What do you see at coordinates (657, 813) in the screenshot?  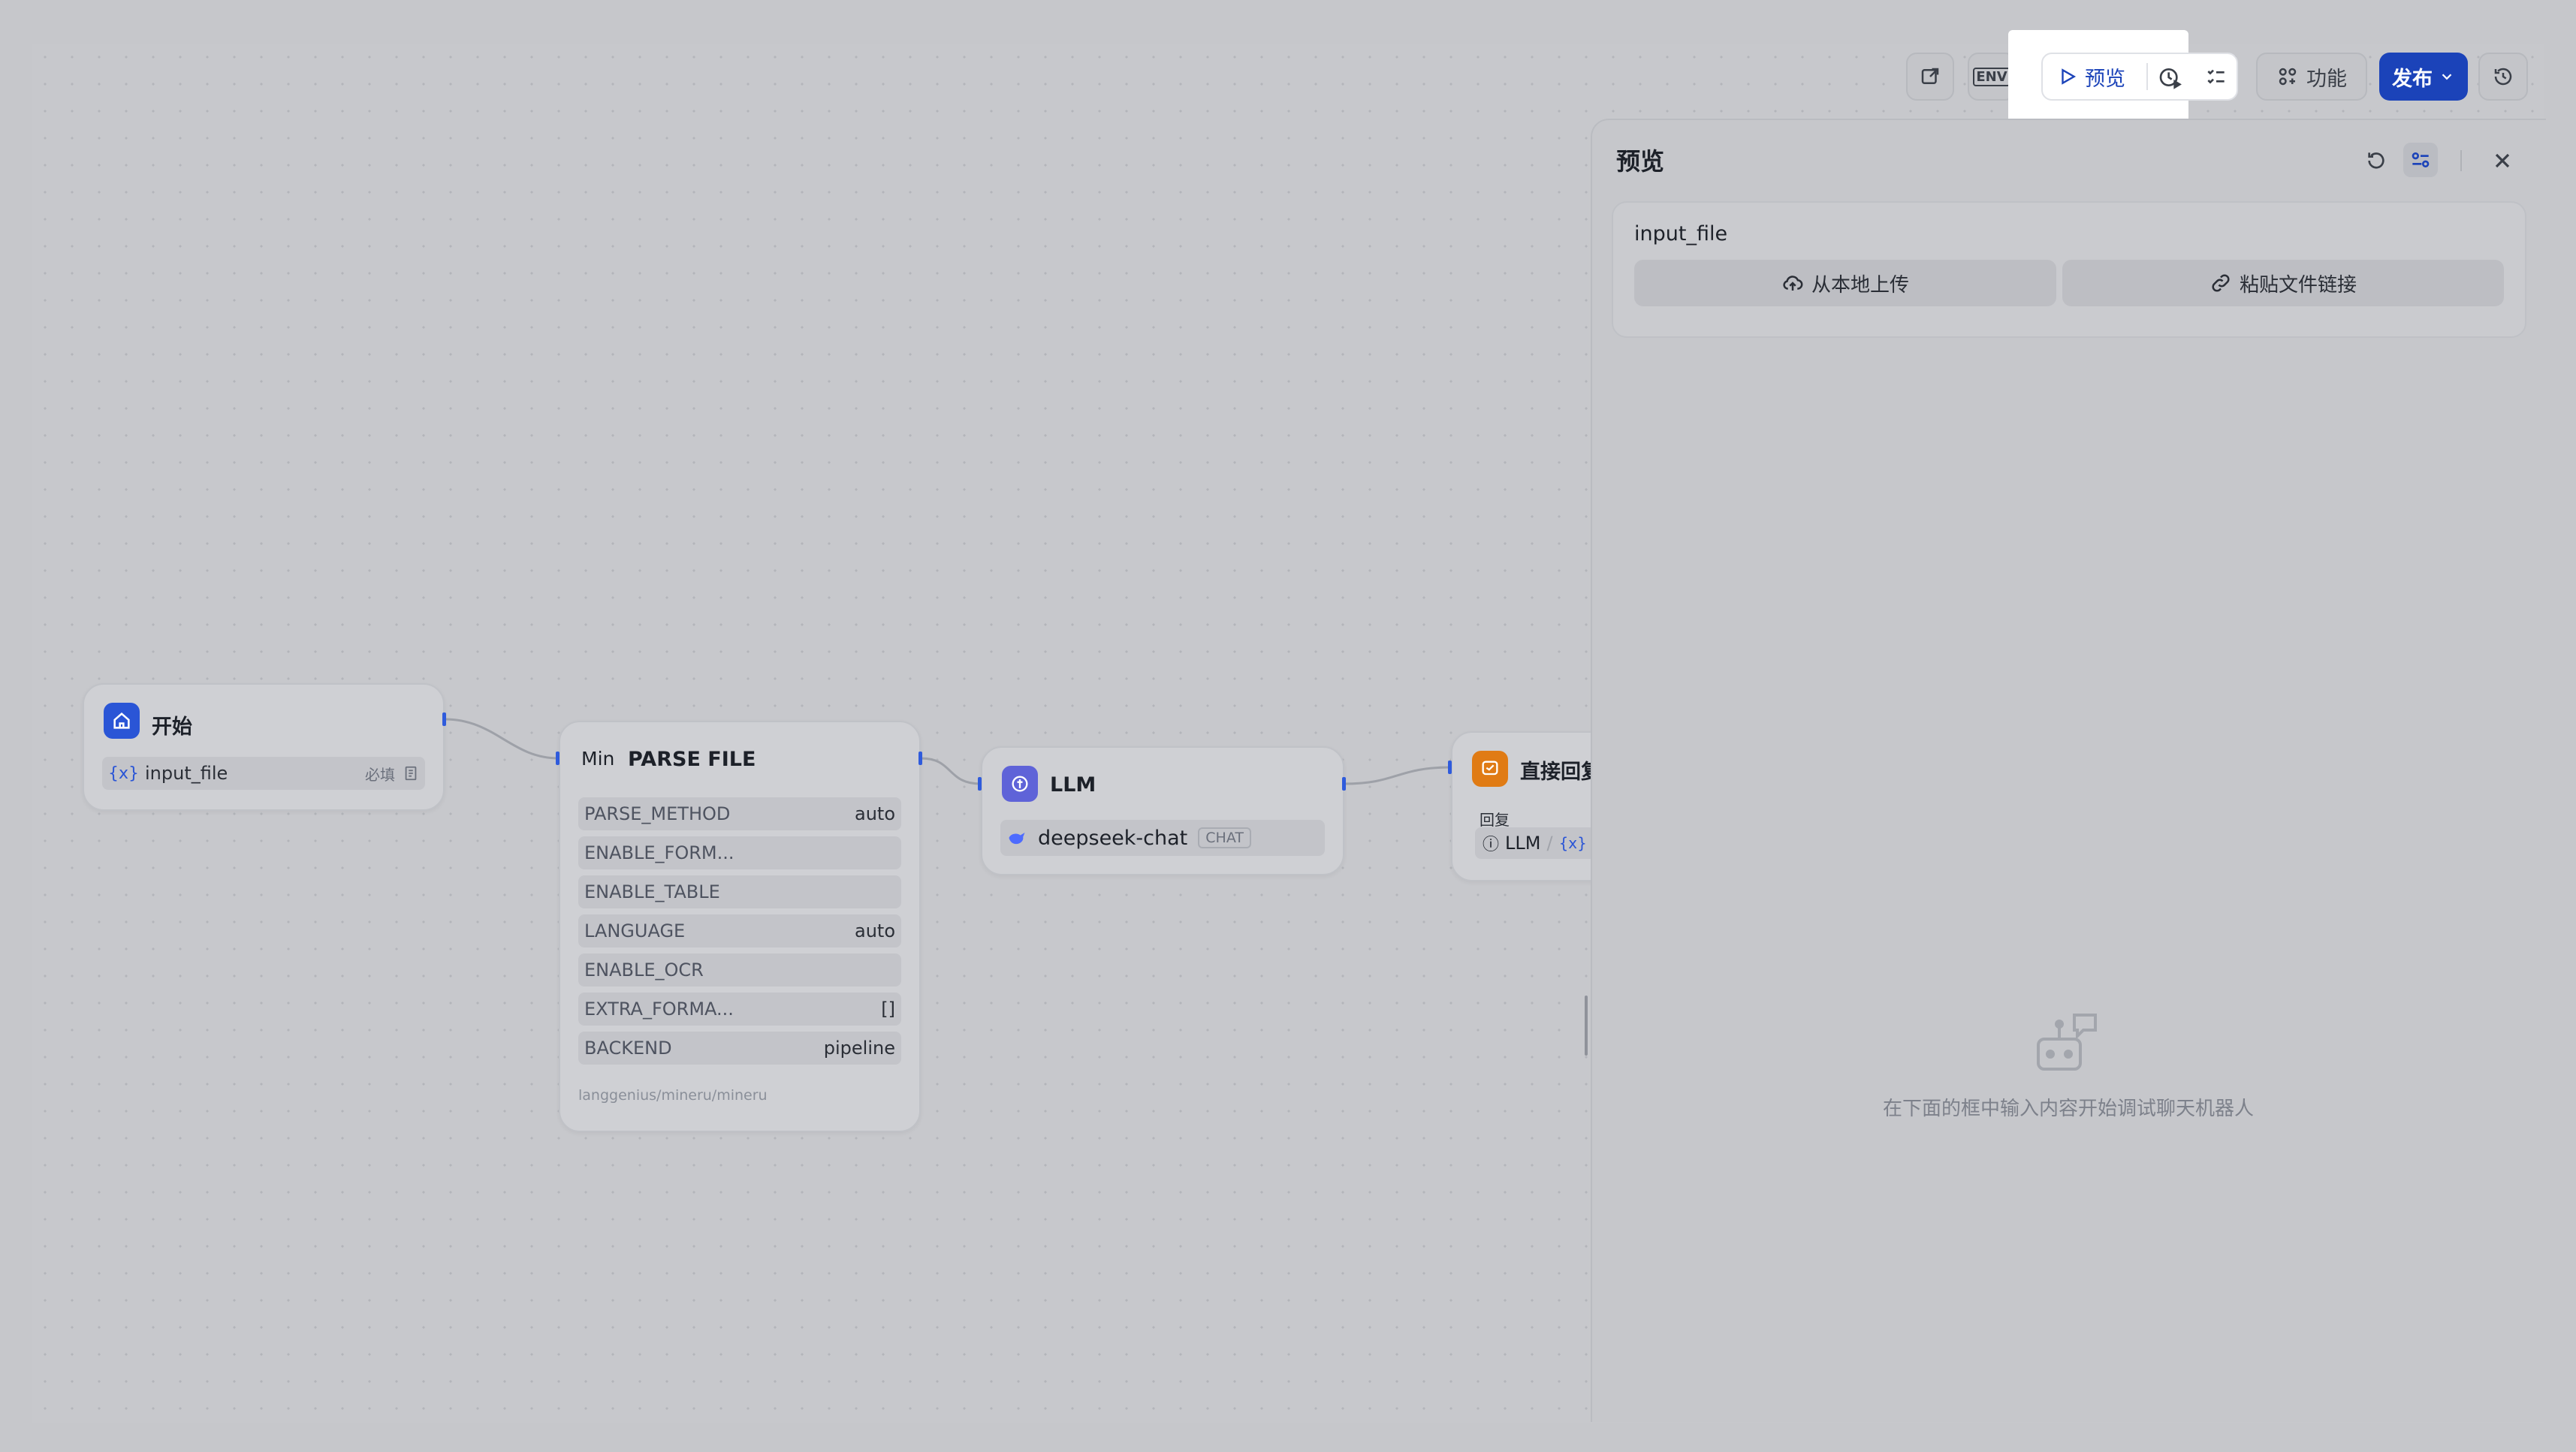 I see `param-name: PARSE_METHOD` at bounding box center [657, 813].